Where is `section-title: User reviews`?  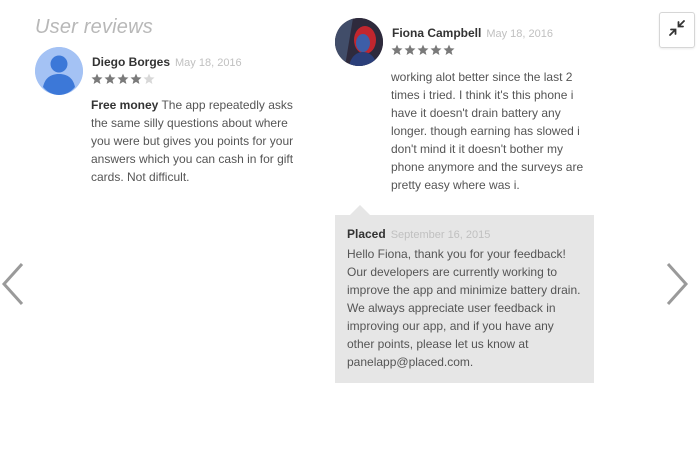 section-title: User reviews is located at coordinates (94, 27).